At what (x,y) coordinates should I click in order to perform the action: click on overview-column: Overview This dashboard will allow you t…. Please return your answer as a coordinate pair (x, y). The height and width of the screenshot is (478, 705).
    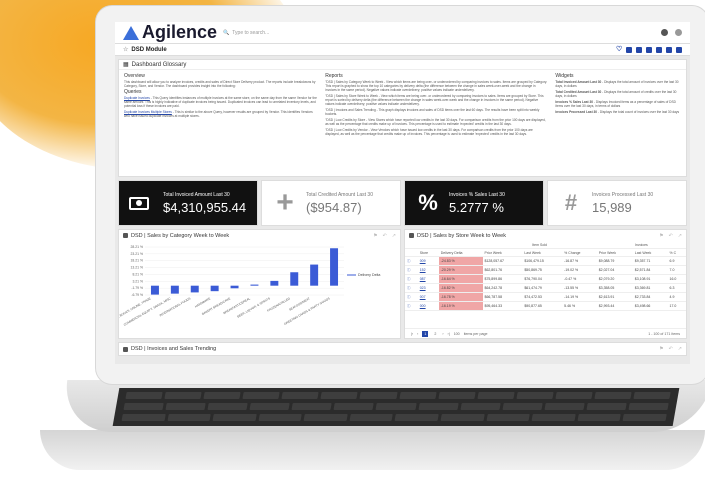
    Looking at the image, I should click on (220, 123).